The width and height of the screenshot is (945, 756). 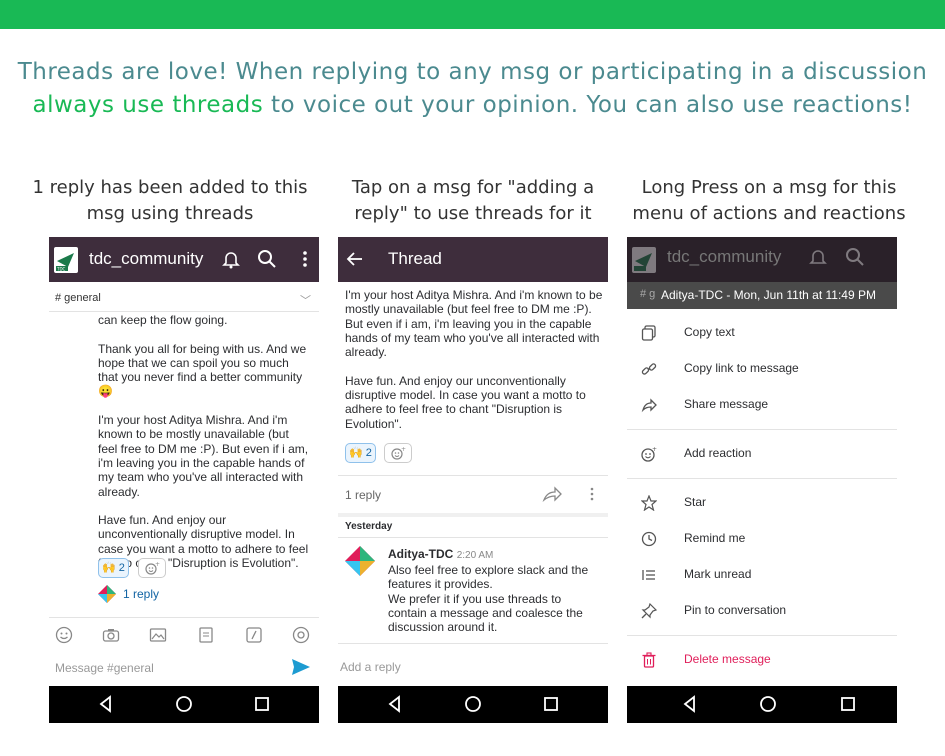 I want to click on more-icon, so click(x=592, y=494).